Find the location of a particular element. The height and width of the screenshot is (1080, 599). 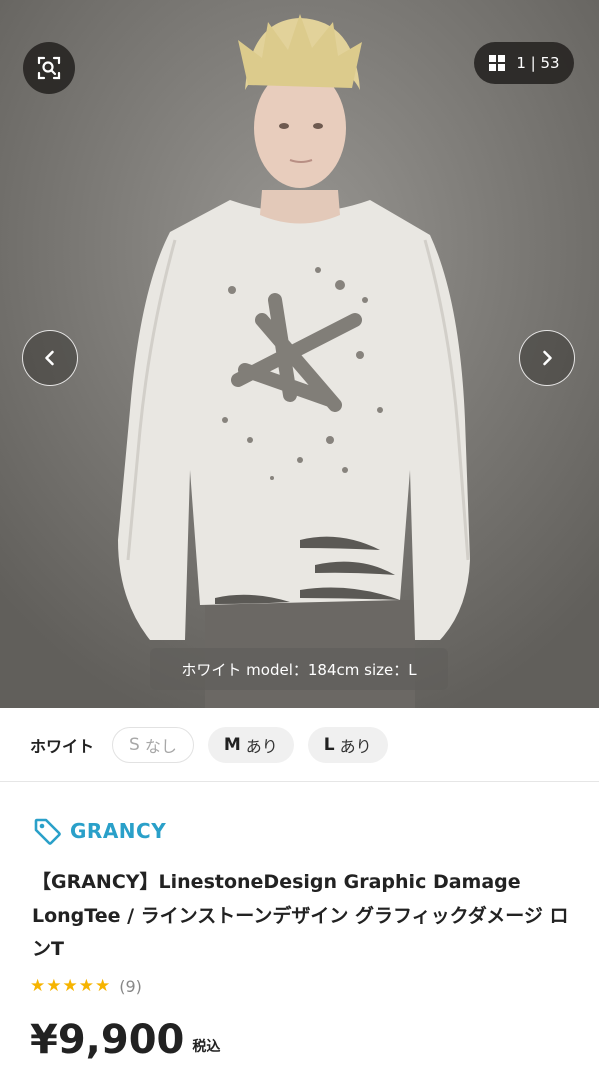

size-label: L is located at coordinates (329, 744).